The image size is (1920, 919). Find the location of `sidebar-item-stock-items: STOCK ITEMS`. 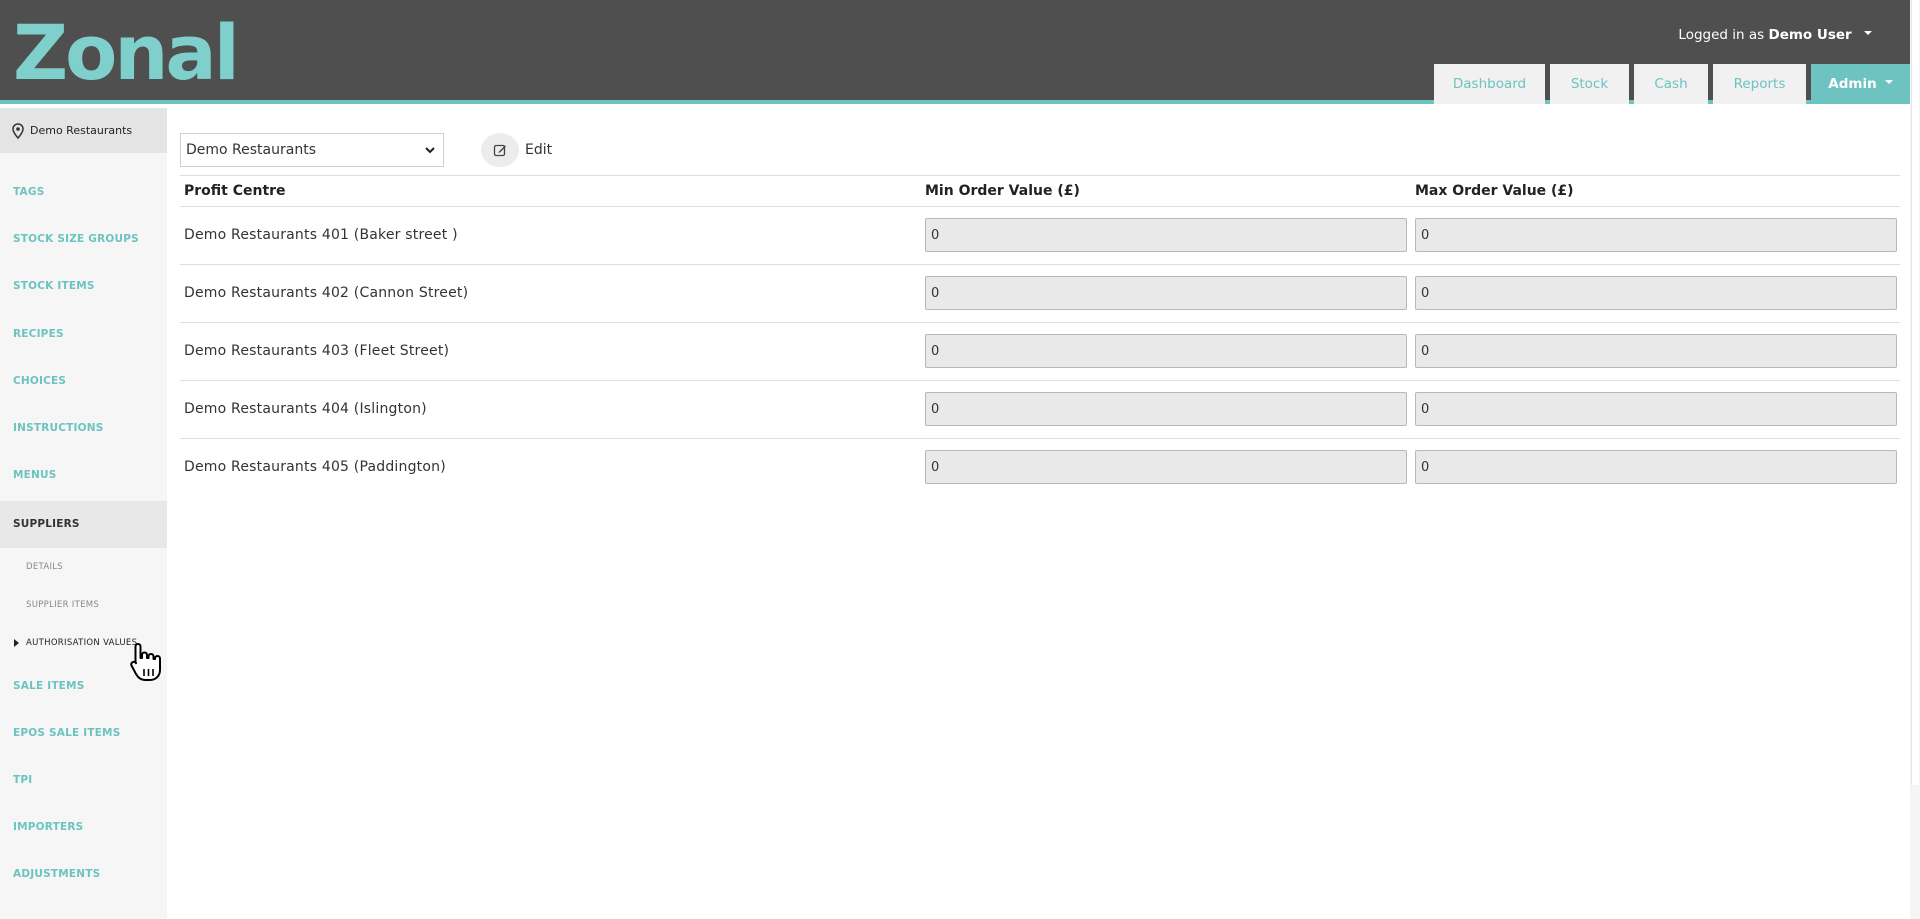

sidebar-item-stock-items: STOCK ITEMS is located at coordinates (83, 286).